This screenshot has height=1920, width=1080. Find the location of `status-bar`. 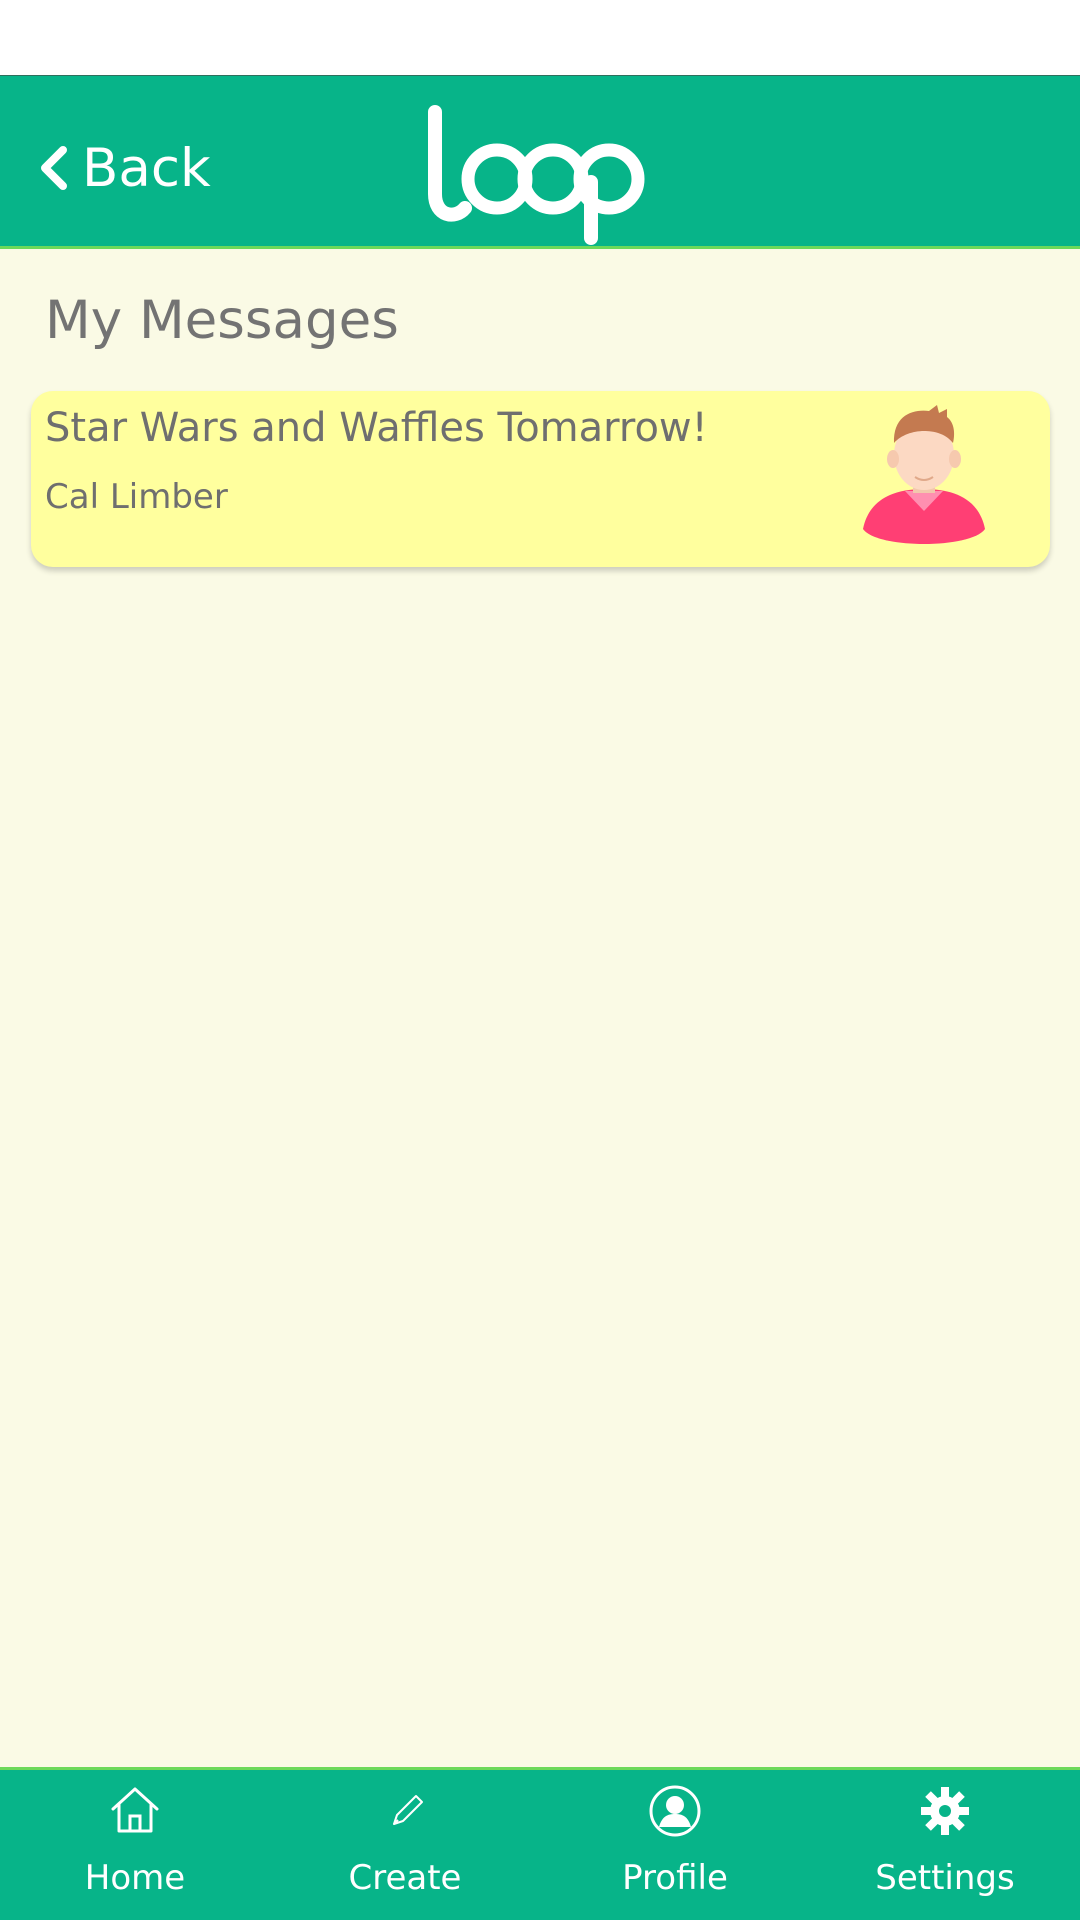

status-bar is located at coordinates (540, 37).